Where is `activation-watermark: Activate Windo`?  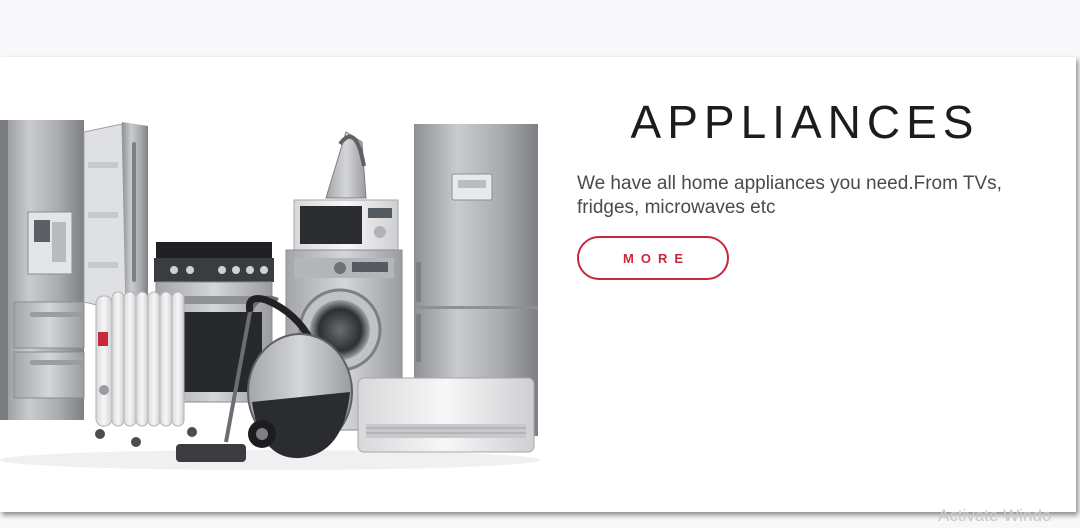 activation-watermark: Activate Windo is located at coordinates (995, 515).